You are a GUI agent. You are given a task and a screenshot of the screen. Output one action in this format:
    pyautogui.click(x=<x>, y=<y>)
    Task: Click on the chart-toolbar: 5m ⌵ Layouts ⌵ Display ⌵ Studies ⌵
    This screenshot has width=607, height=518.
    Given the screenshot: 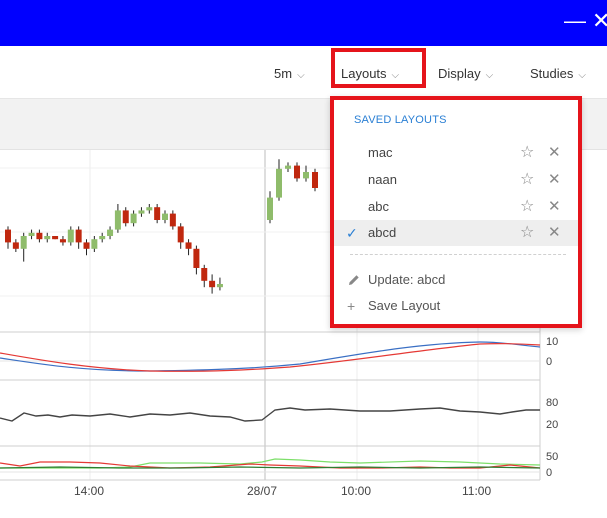 What is the action you would take?
    pyautogui.click(x=303, y=72)
    